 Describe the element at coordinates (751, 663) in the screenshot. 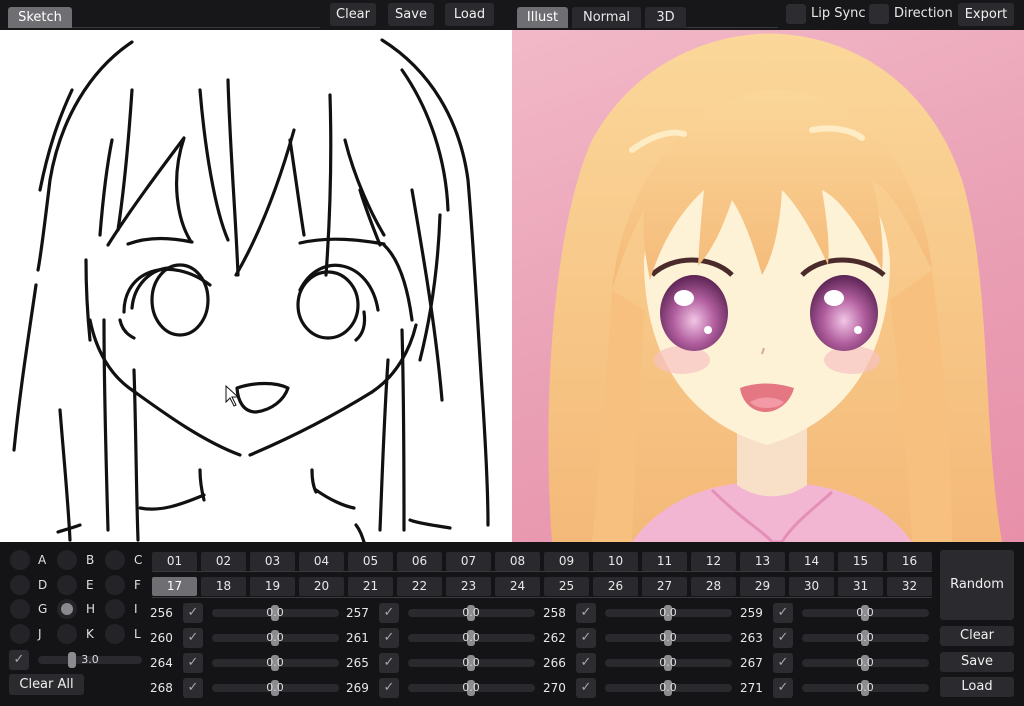

I see `param-index: 267` at that location.